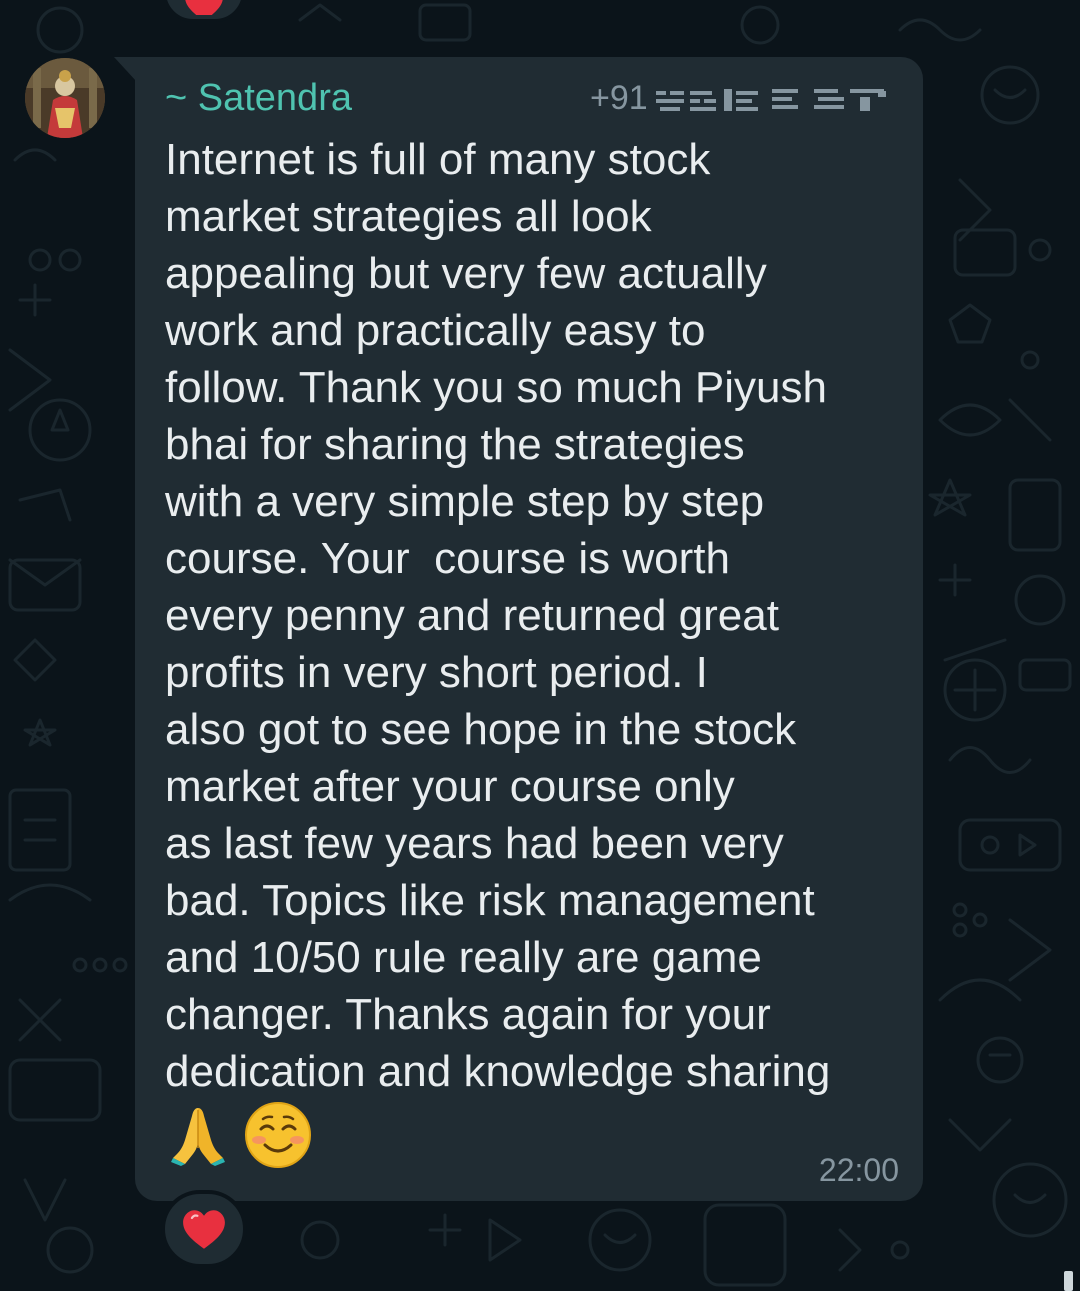  Describe the element at coordinates (1068, 1281) in the screenshot. I see `scrollbar-thumb` at that location.